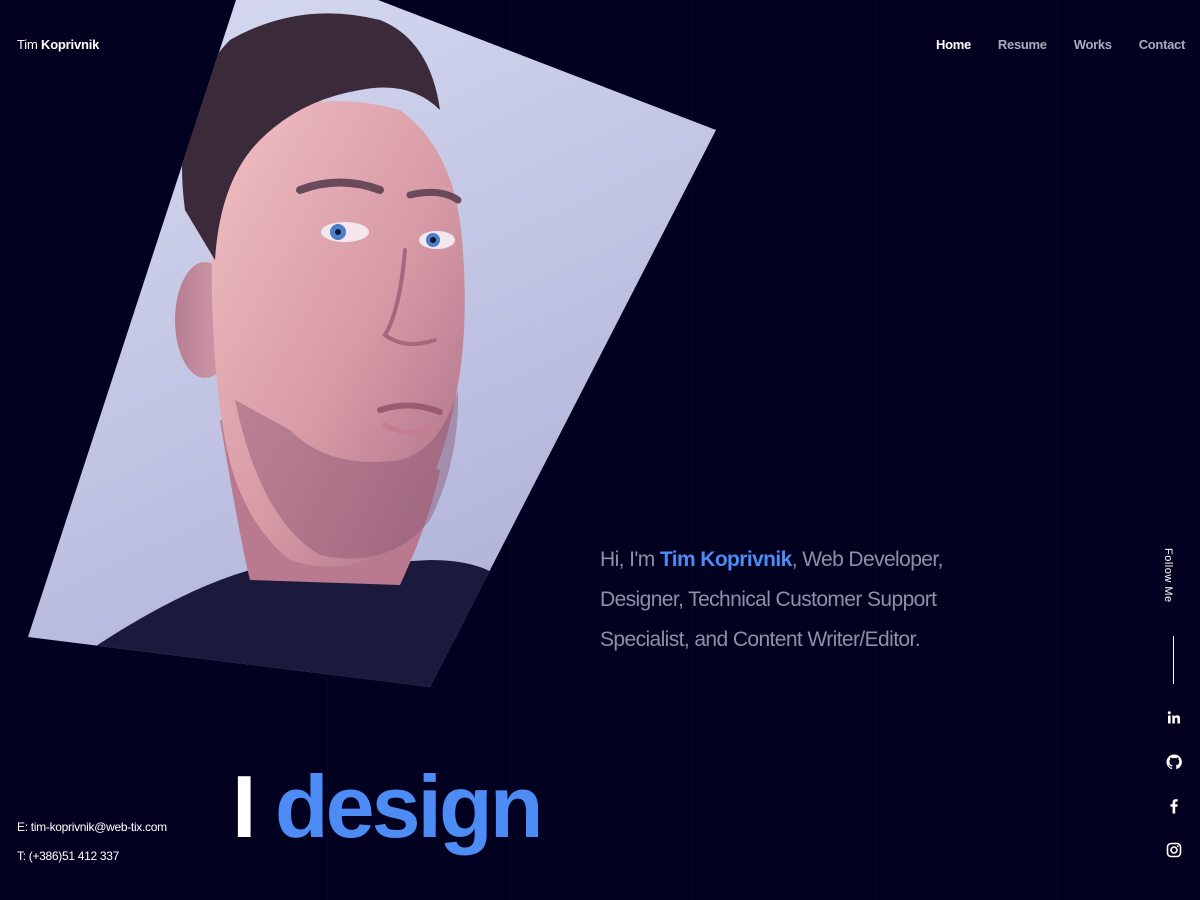 This screenshot has width=1200, height=900. I want to click on hero-heading-prefix: I, so click(253, 806).